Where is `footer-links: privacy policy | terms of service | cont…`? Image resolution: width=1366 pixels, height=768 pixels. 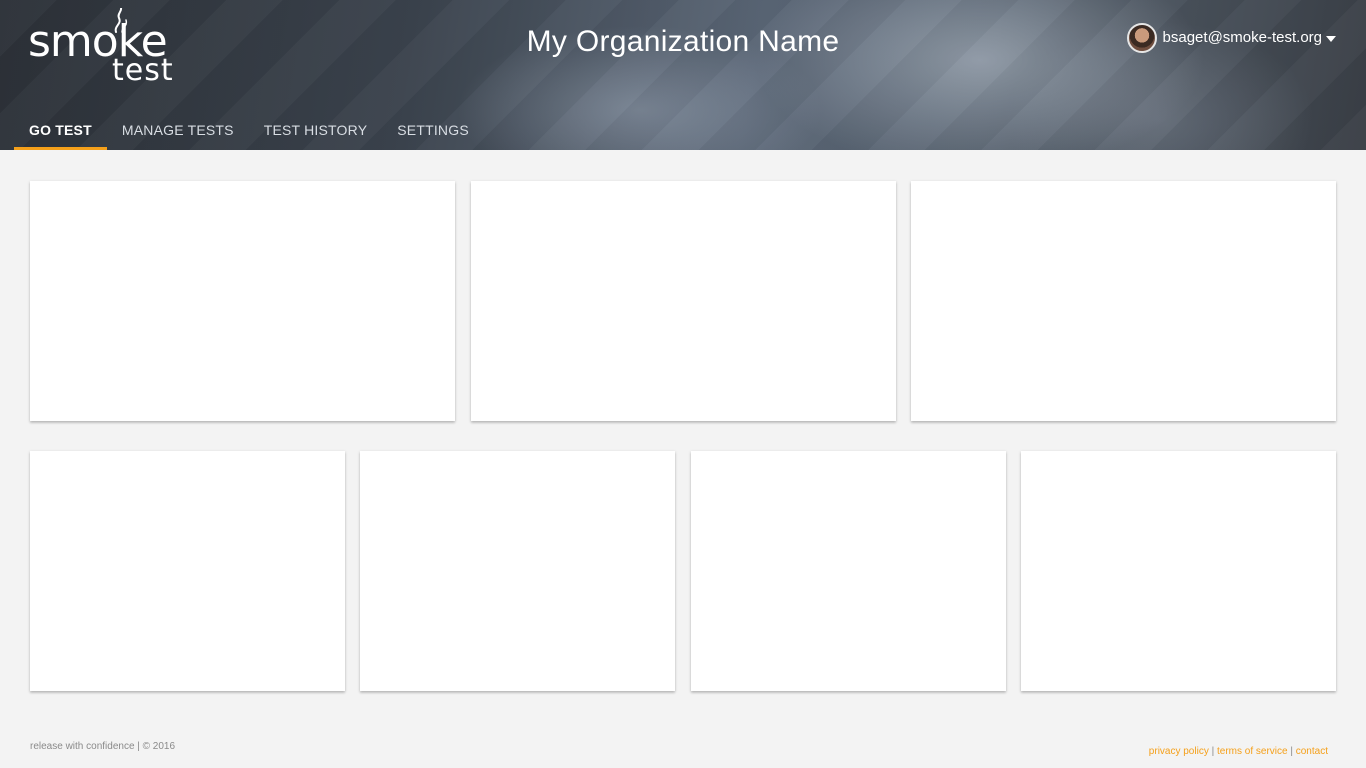
footer-links: privacy policy | terms of service | cont… is located at coordinates (1238, 751).